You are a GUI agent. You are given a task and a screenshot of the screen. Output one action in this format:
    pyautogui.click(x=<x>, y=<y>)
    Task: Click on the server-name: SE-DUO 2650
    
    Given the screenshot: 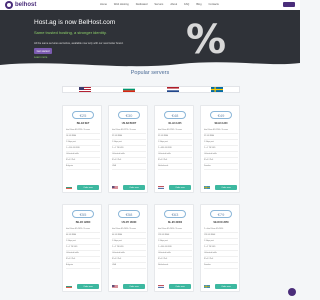 What is the action you would take?
    pyautogui.click(x=221, y=222)
    